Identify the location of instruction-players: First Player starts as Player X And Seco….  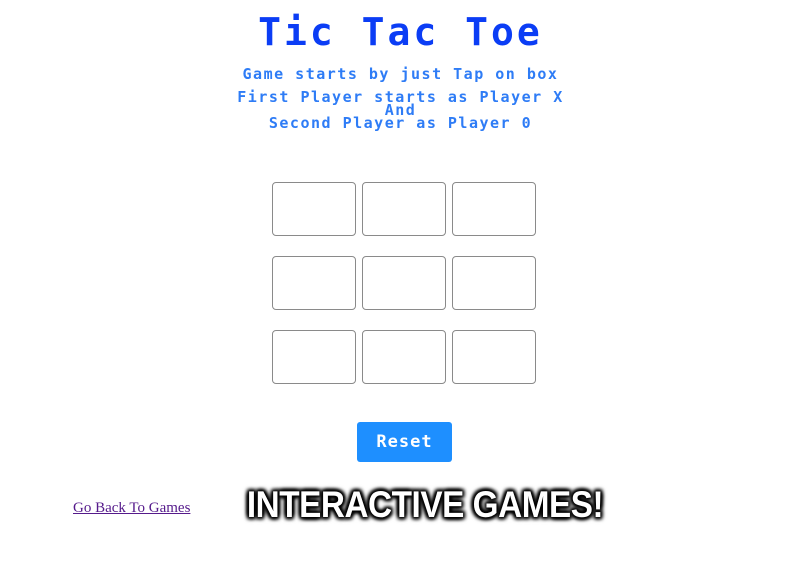
(400, 110).